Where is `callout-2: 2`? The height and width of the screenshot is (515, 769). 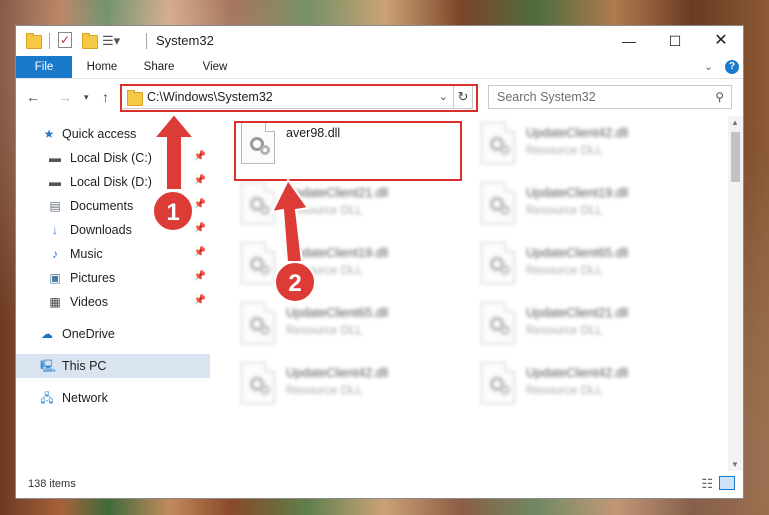 callout-2: 2 is located at coordinates (295, 282).